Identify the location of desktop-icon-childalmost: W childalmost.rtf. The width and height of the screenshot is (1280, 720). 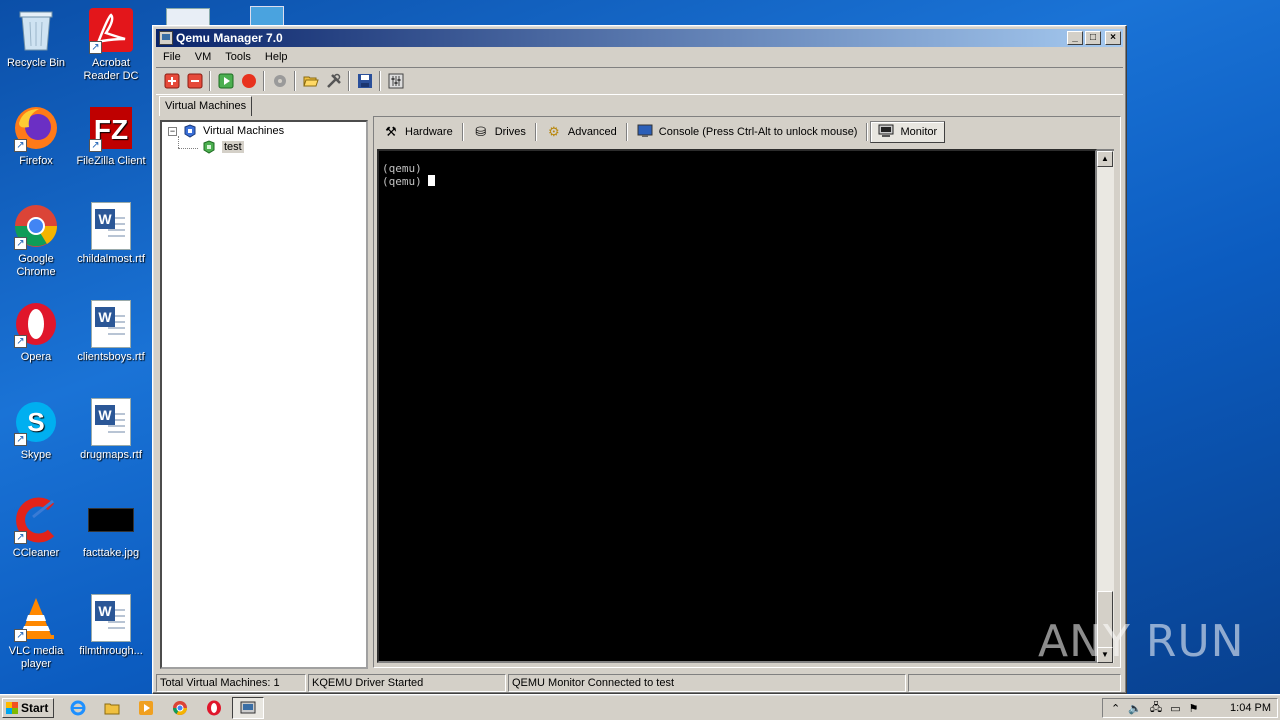
(111, 234).